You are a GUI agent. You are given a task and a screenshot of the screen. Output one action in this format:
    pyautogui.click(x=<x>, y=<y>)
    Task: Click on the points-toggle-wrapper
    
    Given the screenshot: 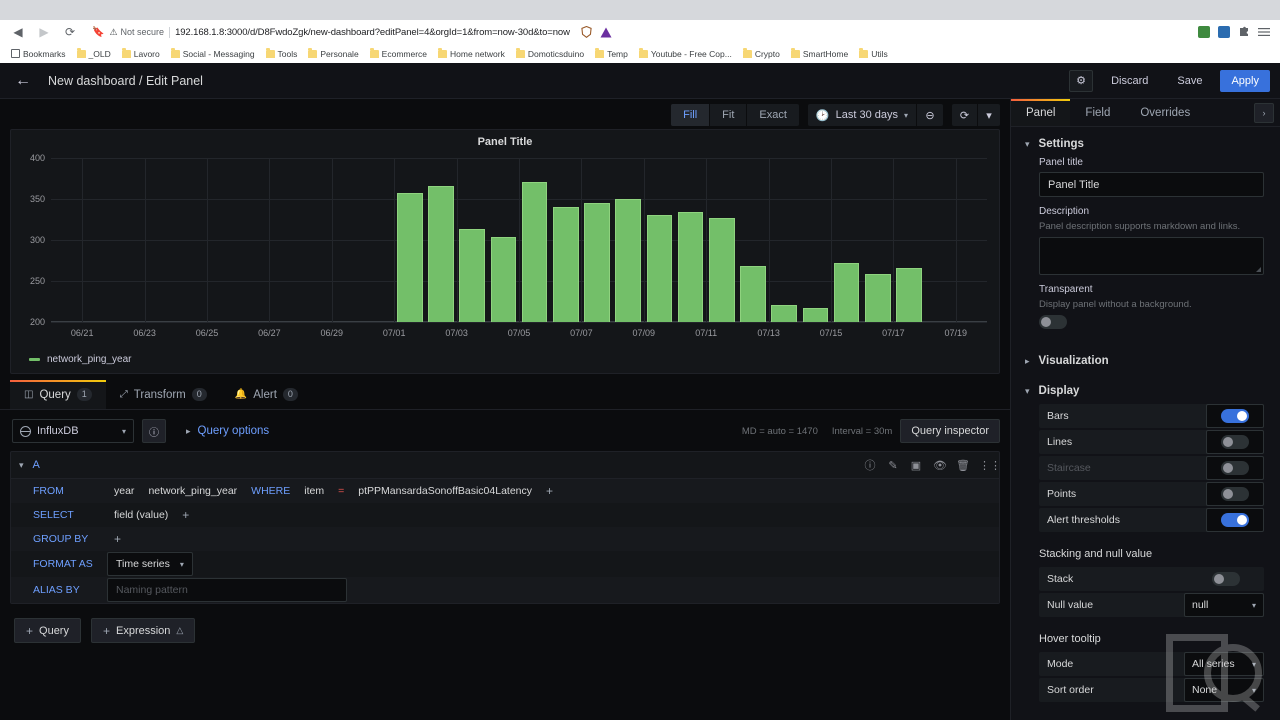 What is the action you would take?
    pyautogui.click(x=1235, y=494)
    